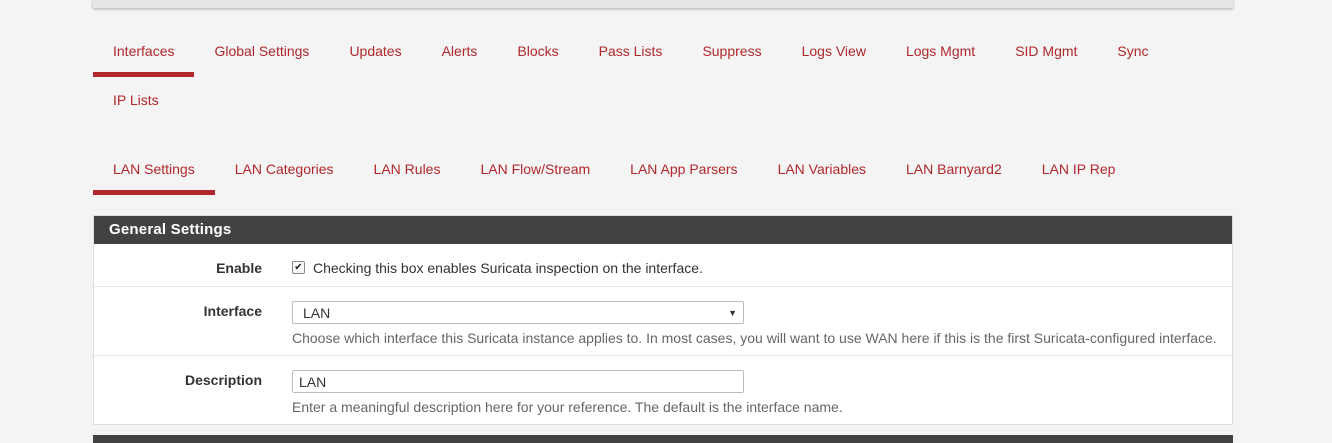 The image size is (1332, 443). I want to click on top-header-bar, so click(663, 4).